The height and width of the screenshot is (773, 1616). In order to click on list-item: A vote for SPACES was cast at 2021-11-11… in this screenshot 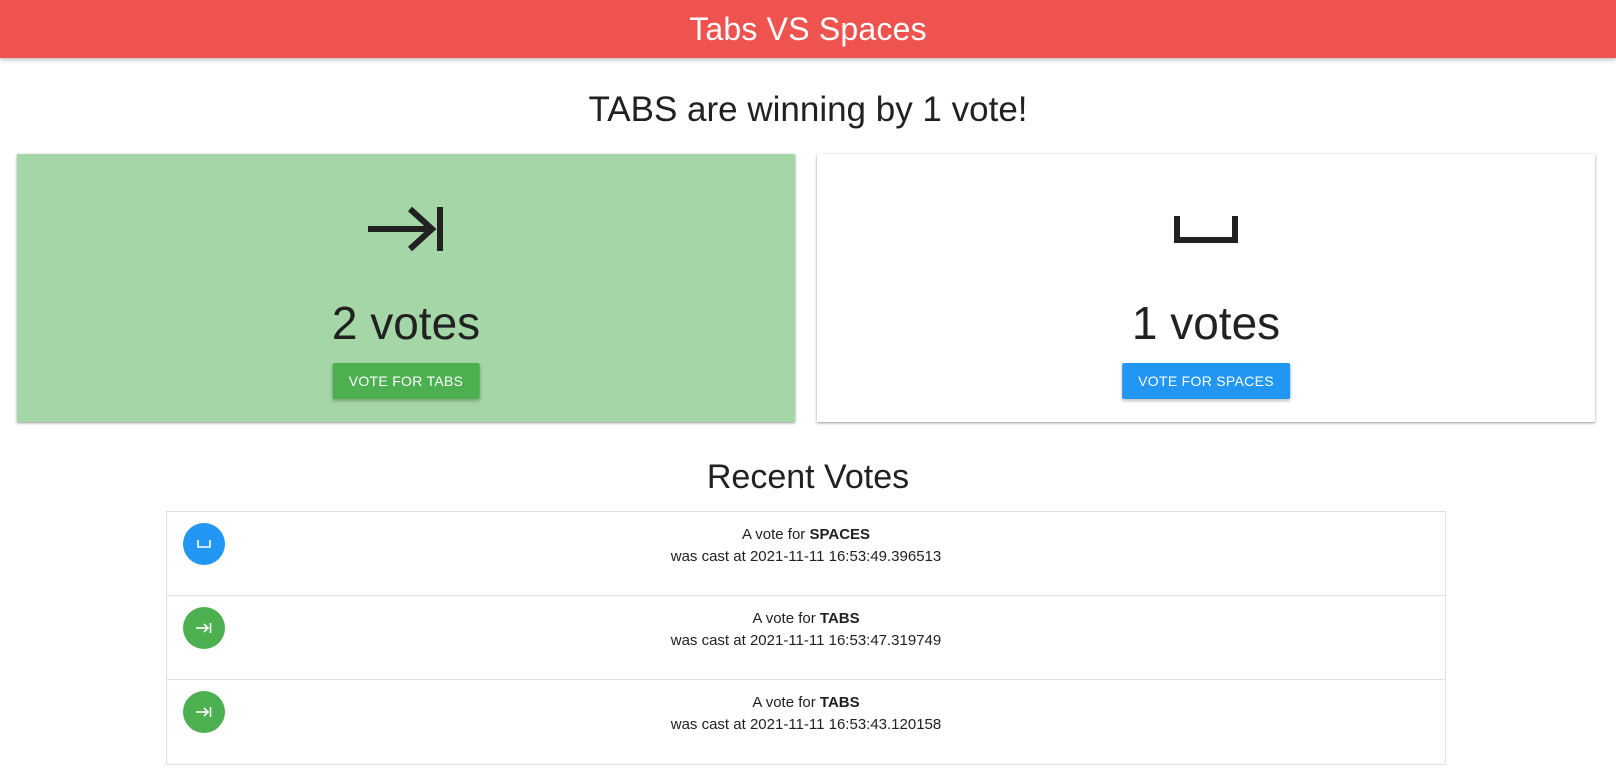, I will do `click(806, 554)`.